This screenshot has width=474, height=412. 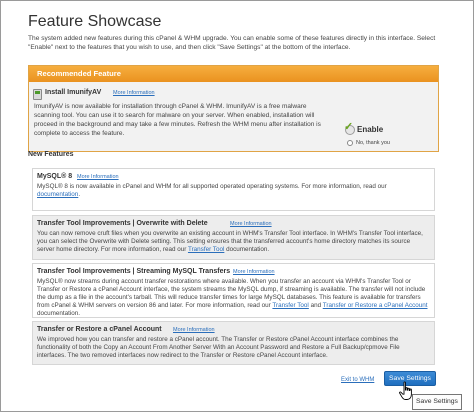 What do you see at coordinates (370, 129) in the screenshot?
I see `enable-label: Enable` at bounding box center [370, 129].